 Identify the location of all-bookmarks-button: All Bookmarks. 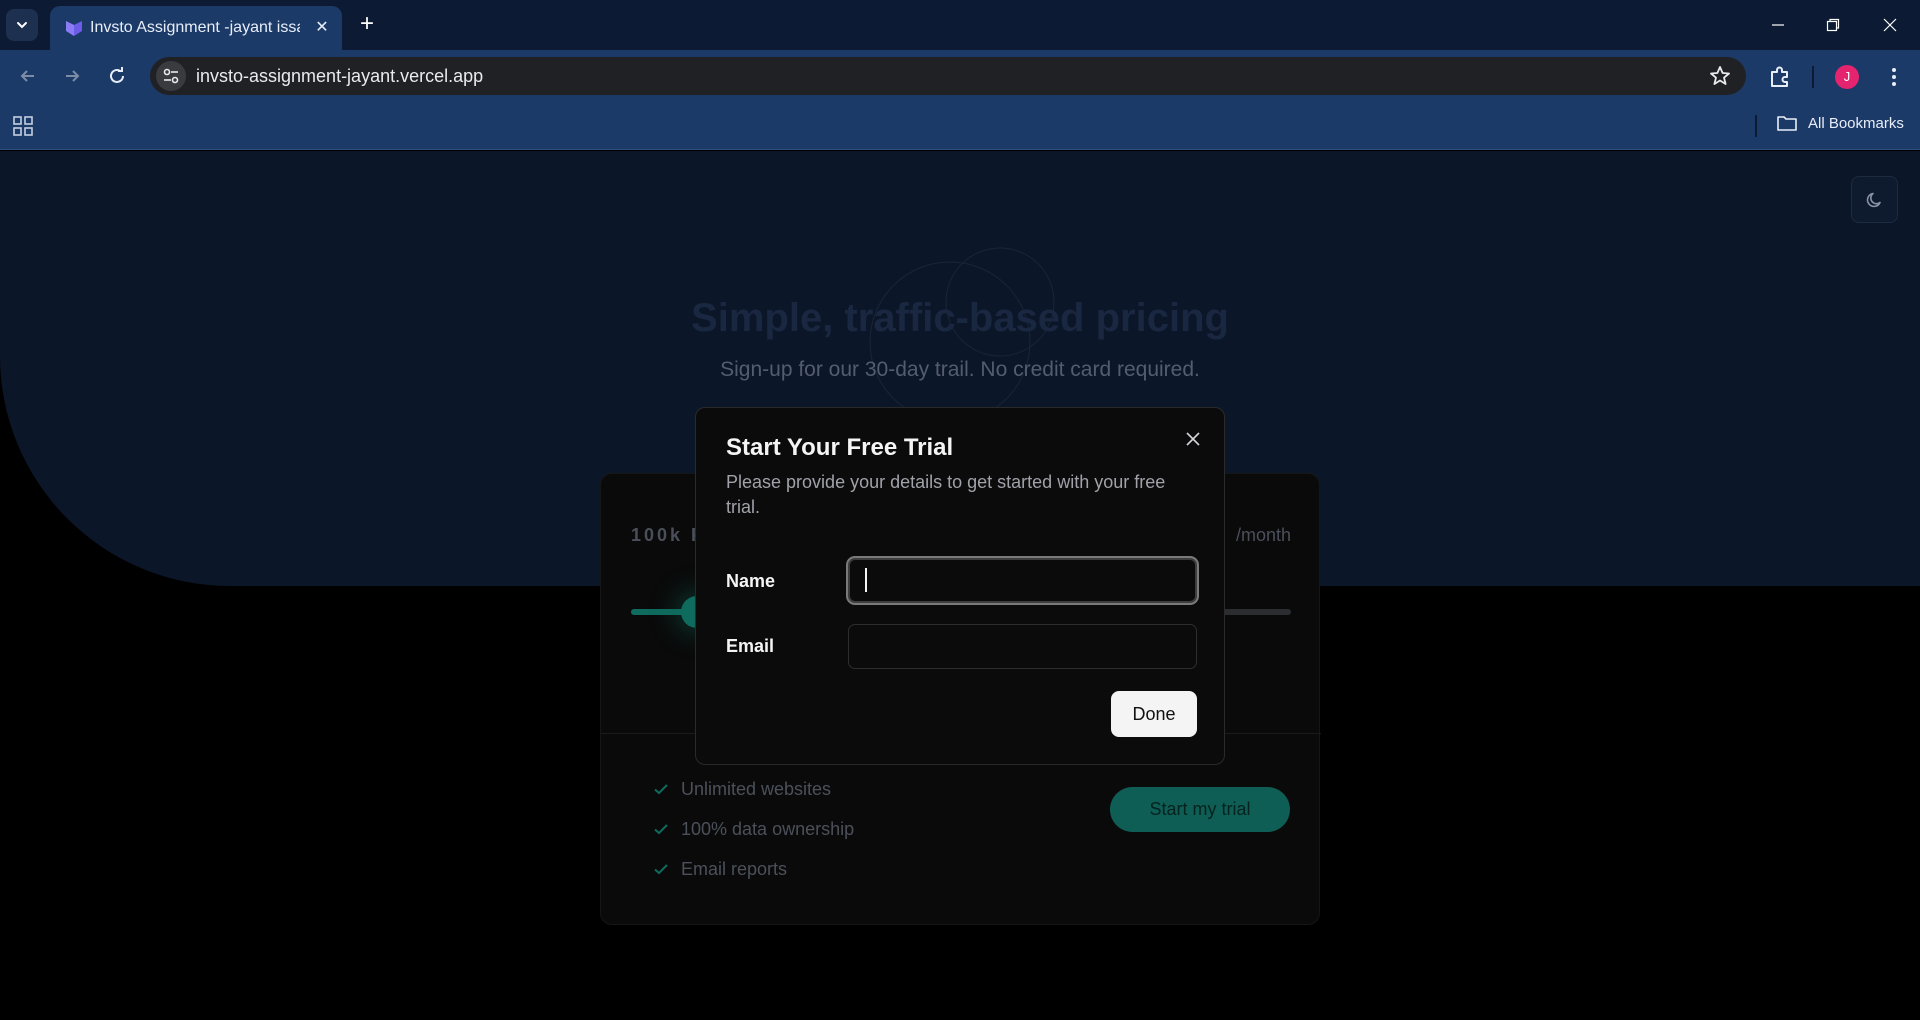
(1840, 123).